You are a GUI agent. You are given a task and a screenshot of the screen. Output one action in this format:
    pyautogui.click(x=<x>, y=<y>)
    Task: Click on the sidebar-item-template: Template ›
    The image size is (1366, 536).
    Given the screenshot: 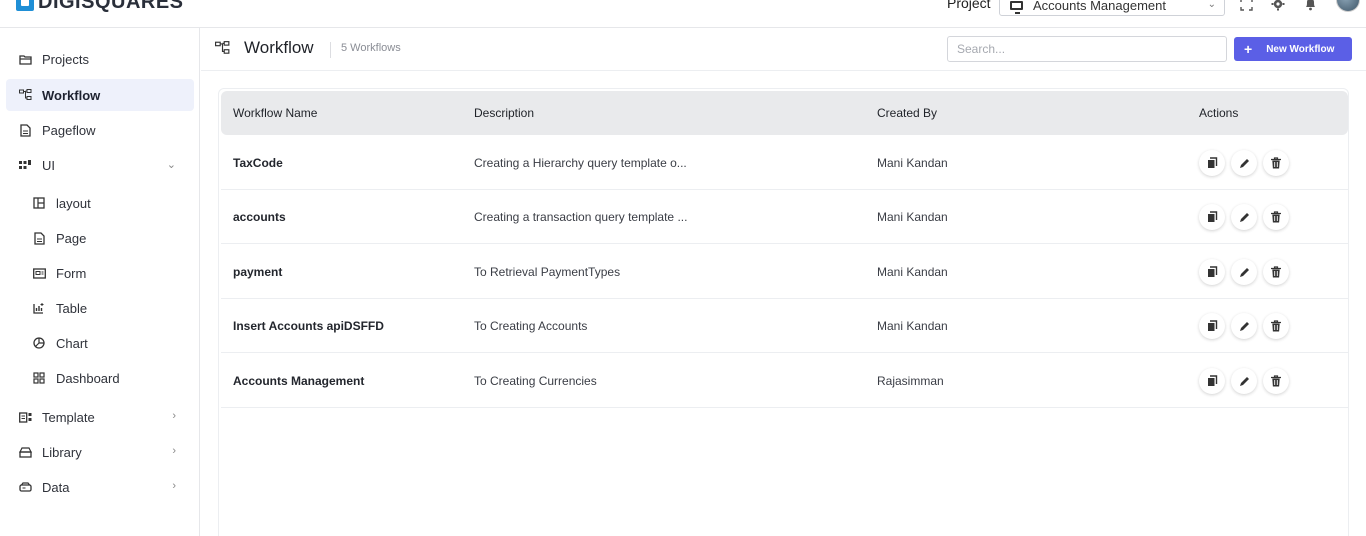 What is the action you would take?
    pyautogui.click(x=100, y=417)
    